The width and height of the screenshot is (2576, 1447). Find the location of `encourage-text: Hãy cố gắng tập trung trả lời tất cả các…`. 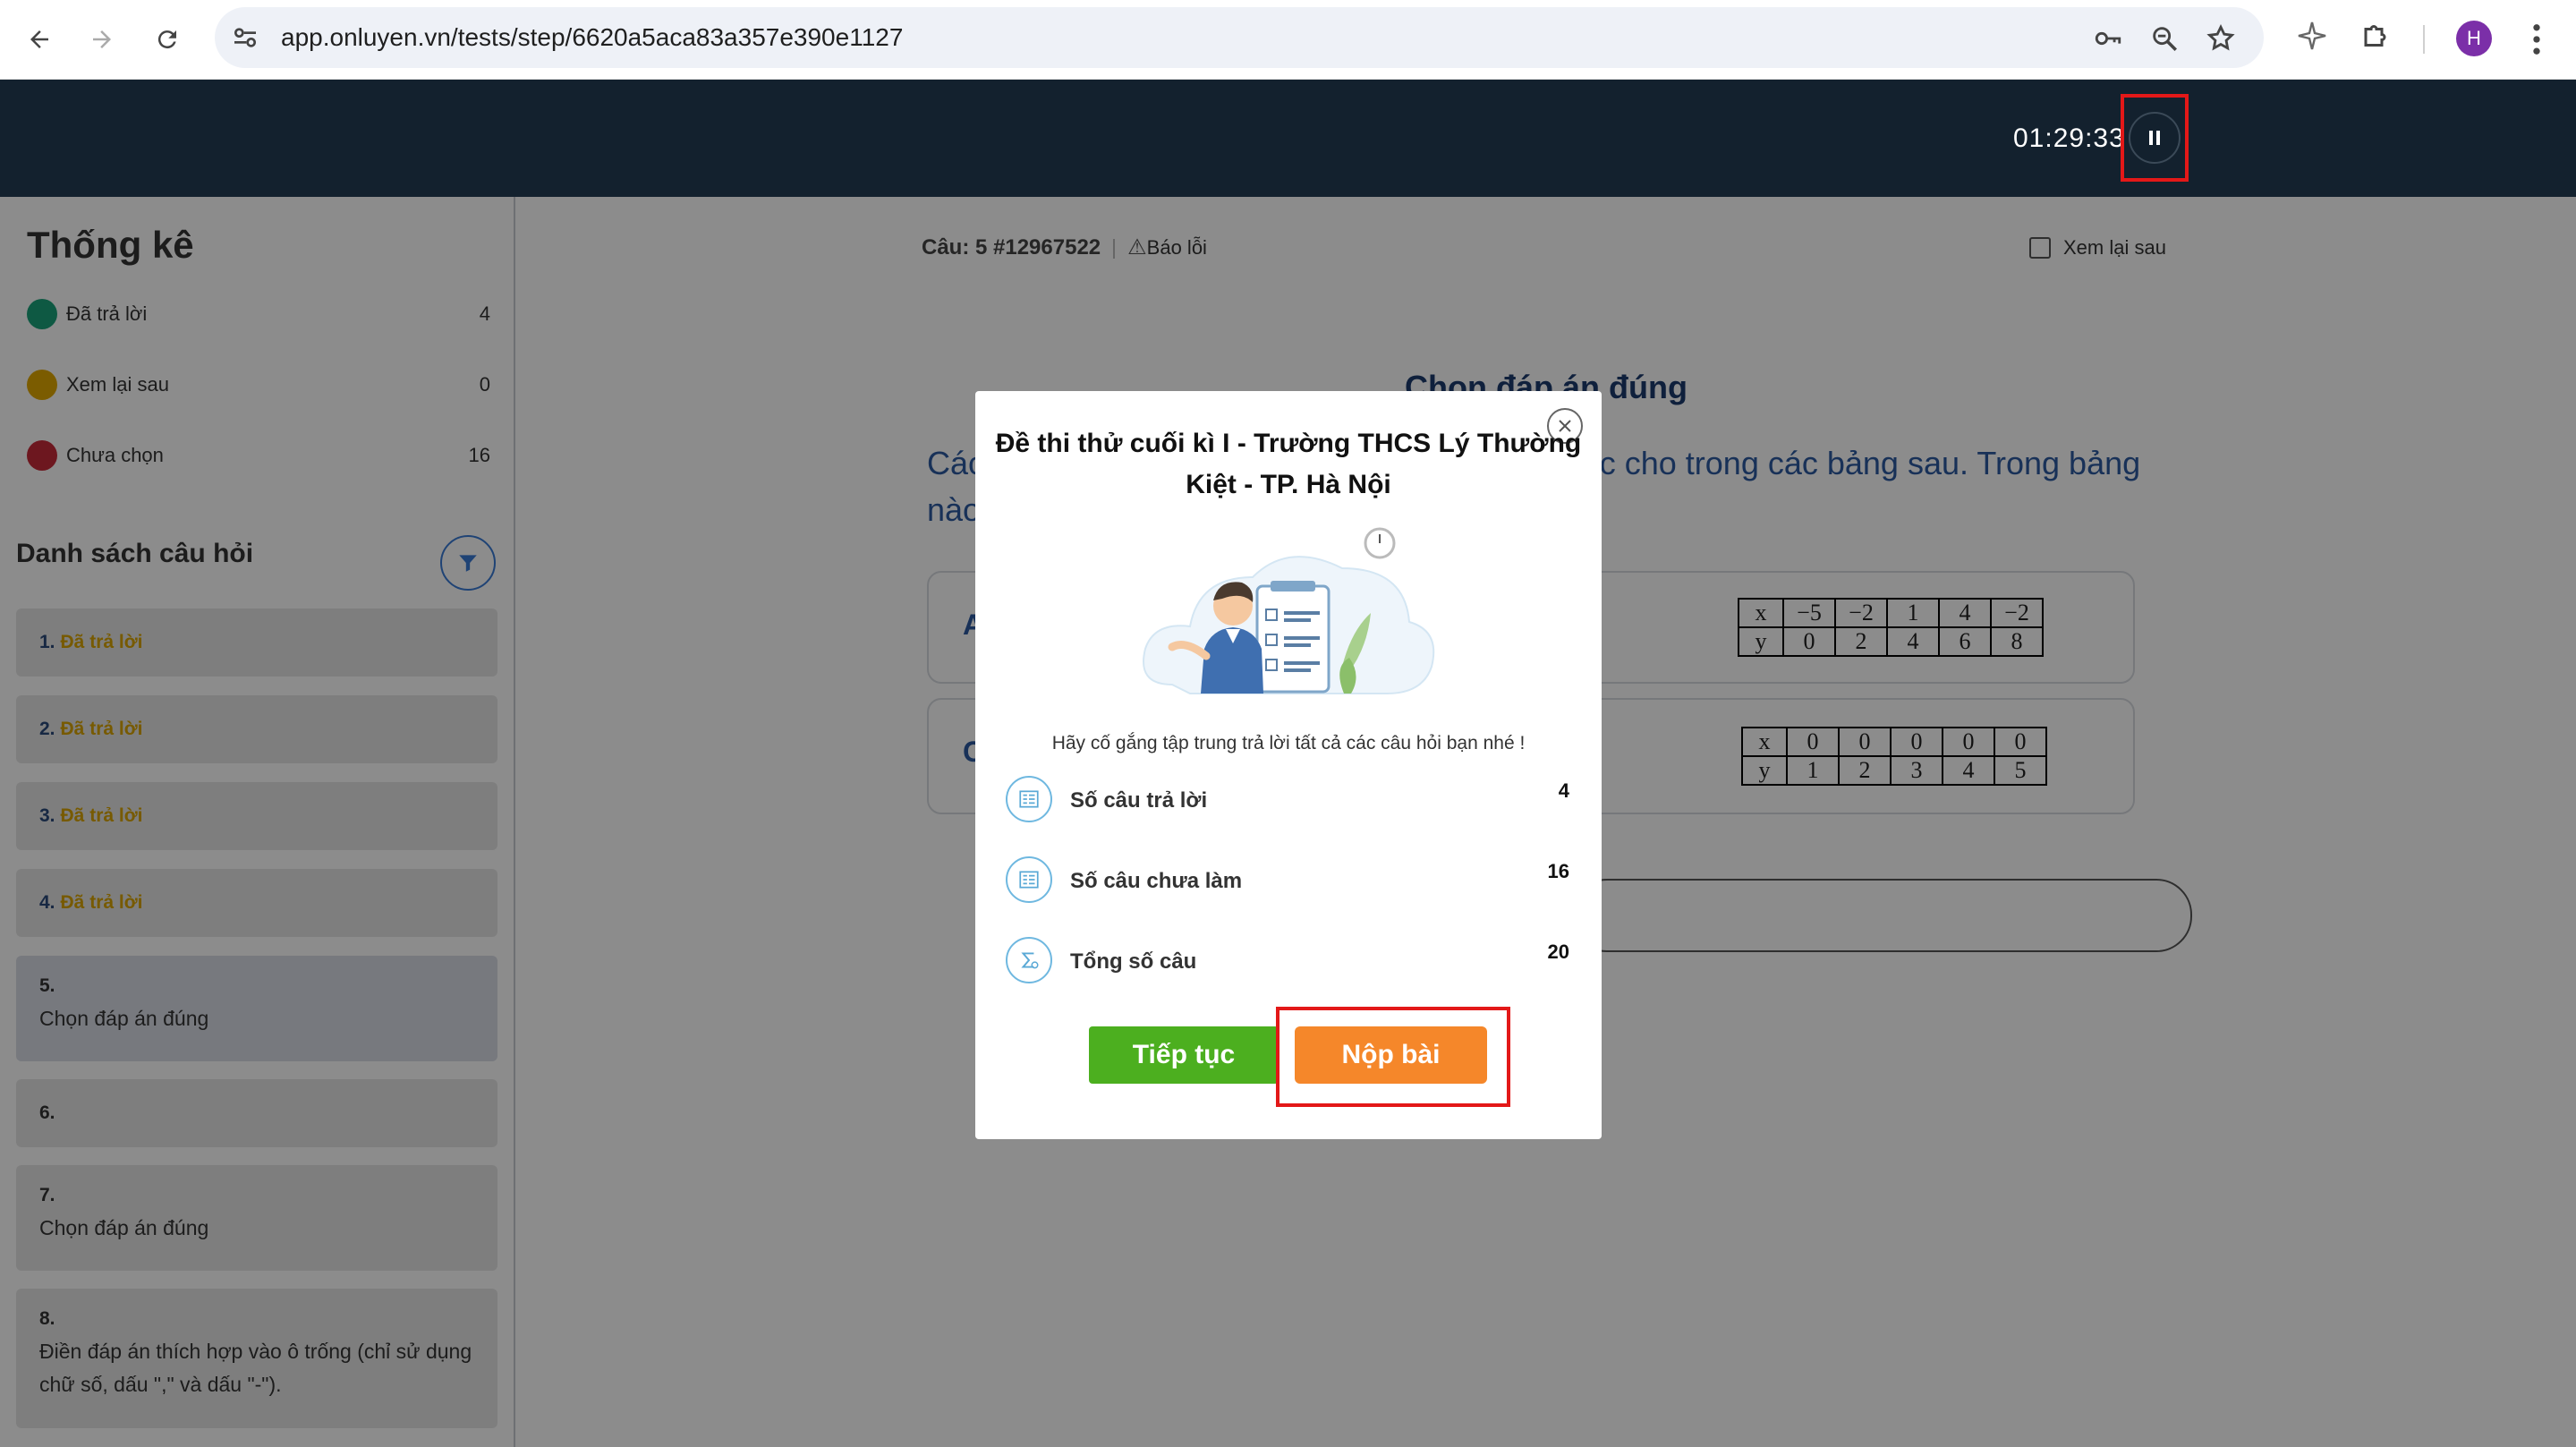

encourage-text: Hãy cố gắng tập trung trả lời tất cả các… is located at coordinates (1288, 743).